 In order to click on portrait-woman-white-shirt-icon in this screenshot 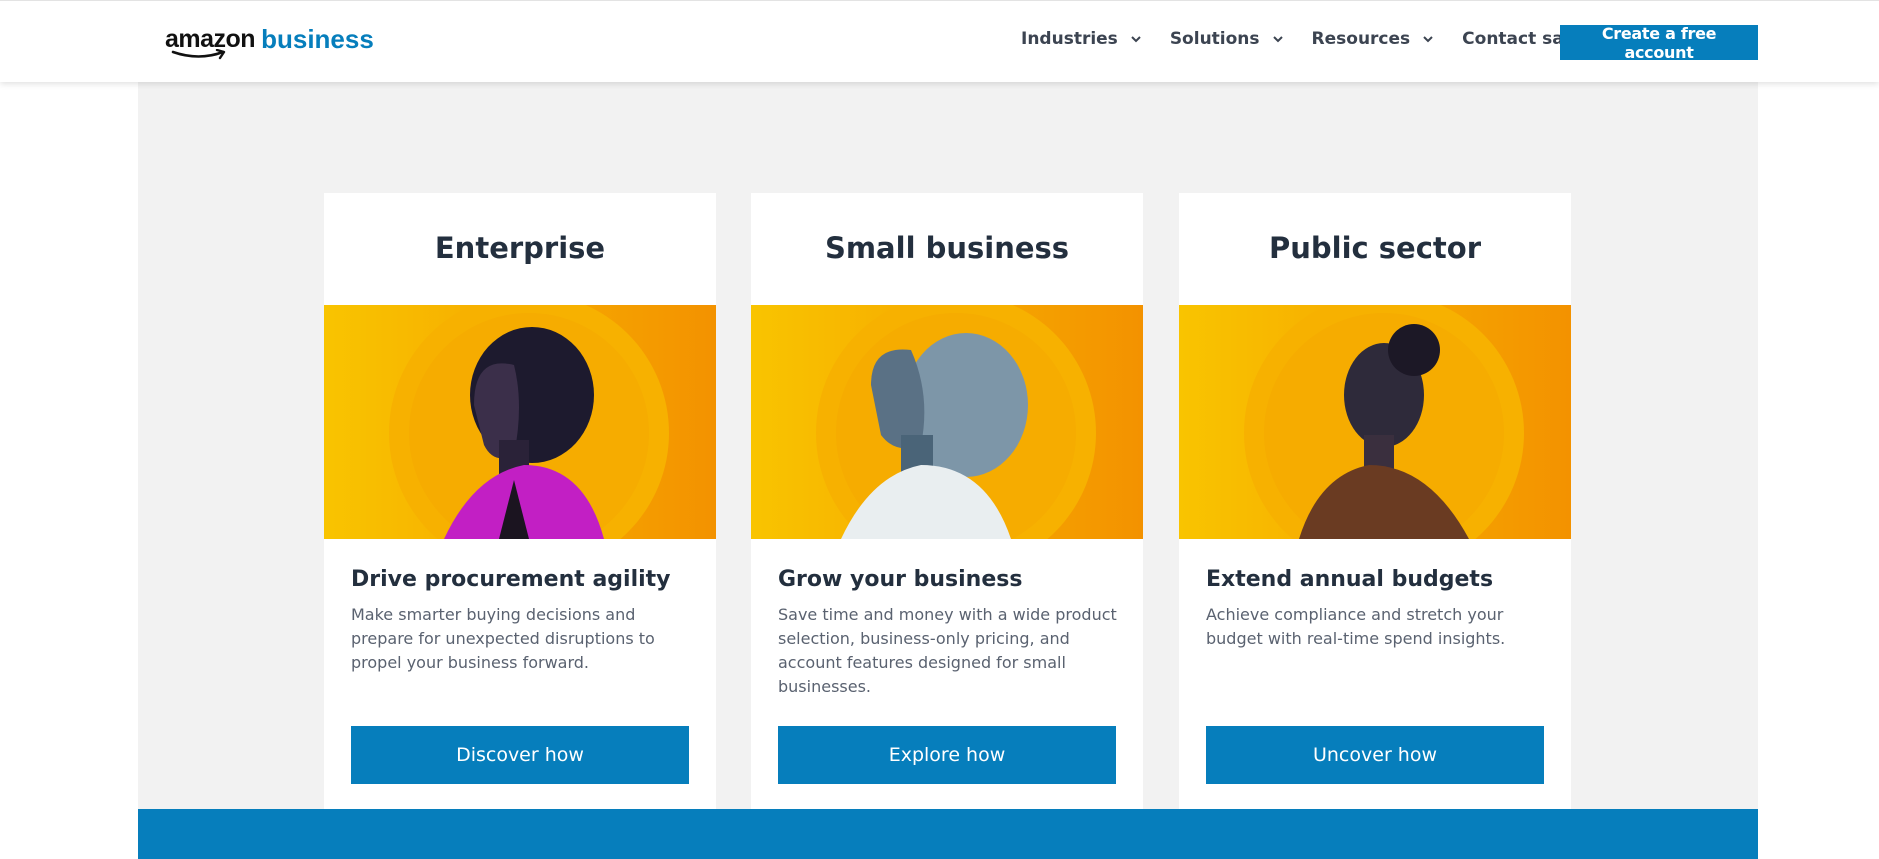, I will do `click(947, 422)`.